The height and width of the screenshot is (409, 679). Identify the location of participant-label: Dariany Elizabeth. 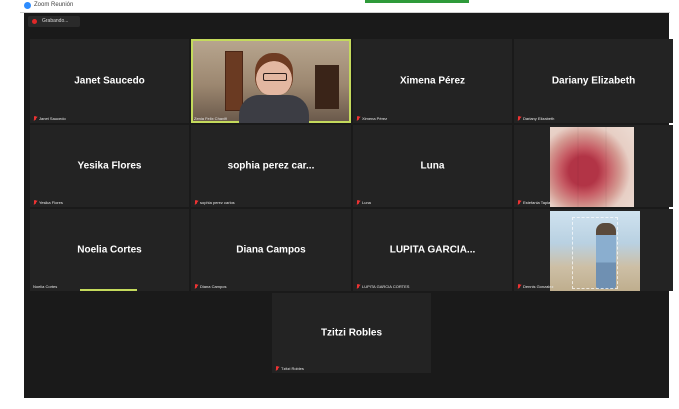
(535, 118).